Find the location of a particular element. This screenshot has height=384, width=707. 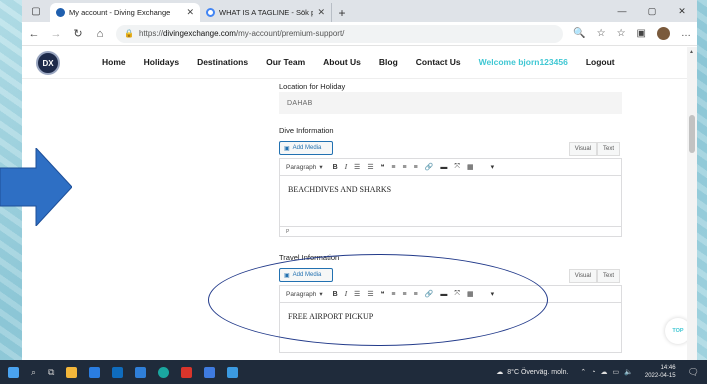

battery-icon: ▭ is located at coordinates (616, 372).